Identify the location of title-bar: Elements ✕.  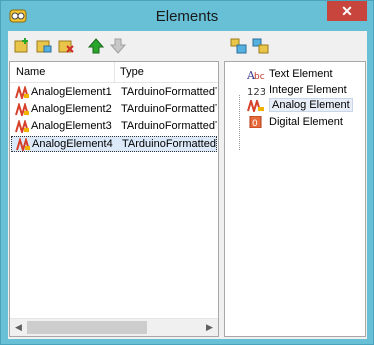
(187, 16).